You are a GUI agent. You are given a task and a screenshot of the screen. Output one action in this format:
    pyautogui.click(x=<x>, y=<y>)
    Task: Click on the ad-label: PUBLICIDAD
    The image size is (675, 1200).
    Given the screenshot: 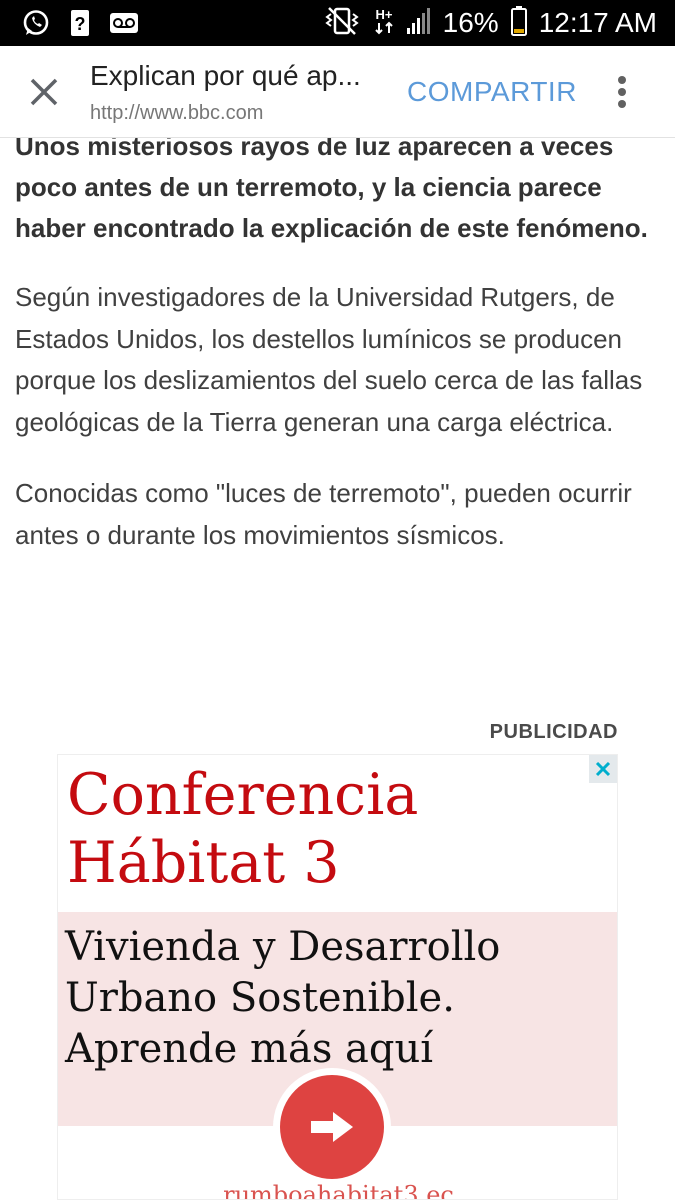 What is the action you would take?
    pyautogui.click(x=553, y=732)
    